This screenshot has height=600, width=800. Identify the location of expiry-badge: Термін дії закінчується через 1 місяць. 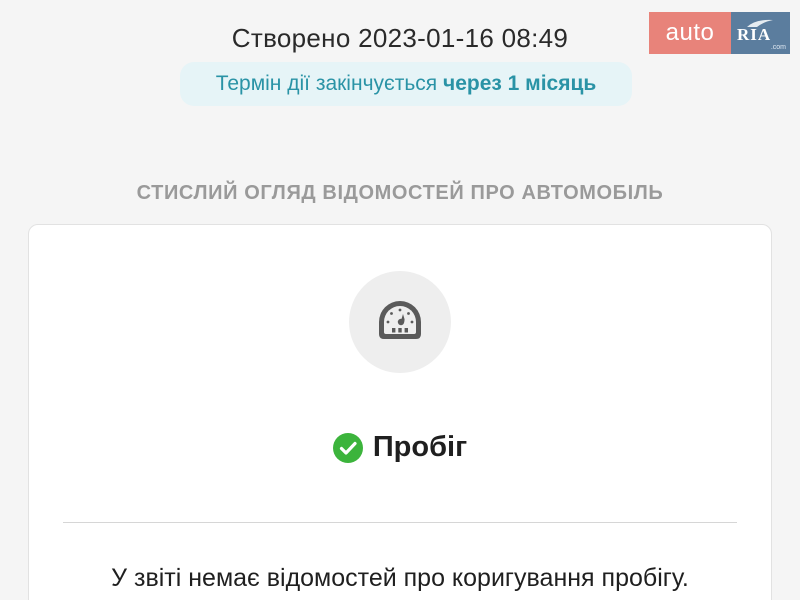
(406, 84).